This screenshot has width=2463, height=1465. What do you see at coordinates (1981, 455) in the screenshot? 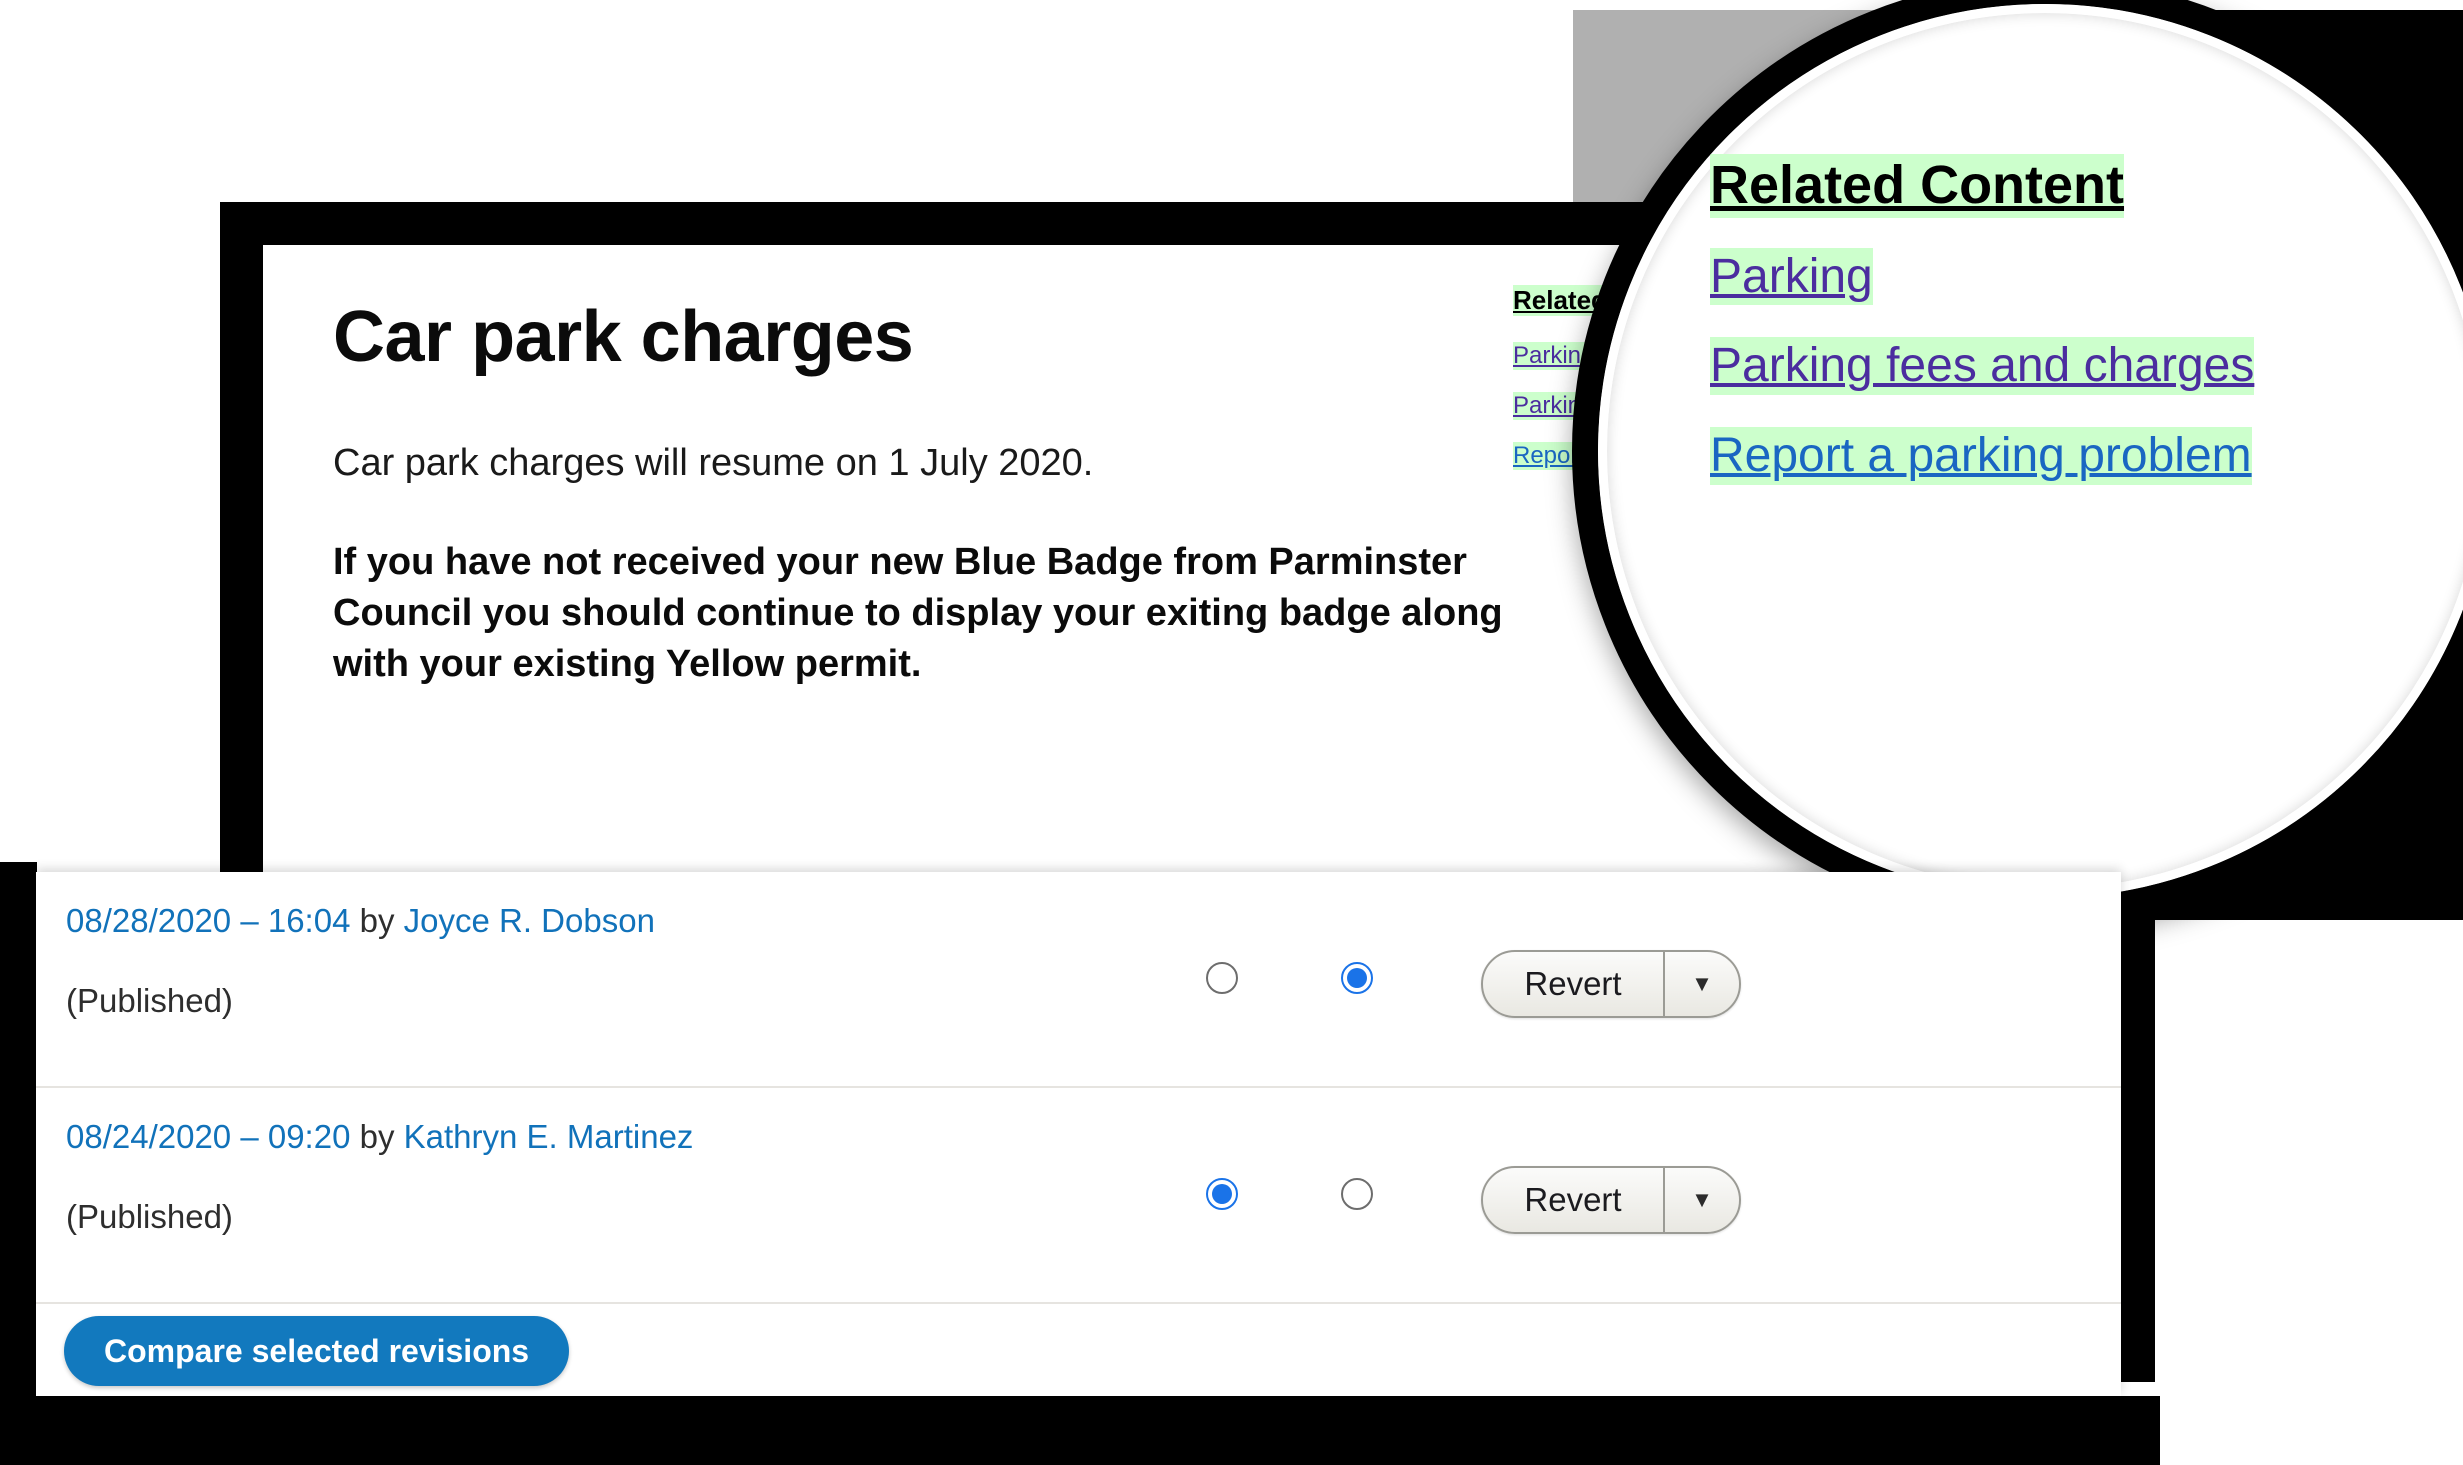
I see `magnified-link-report-a-parking-problem: Report a parking problem` at bounding box center [1981, 455].